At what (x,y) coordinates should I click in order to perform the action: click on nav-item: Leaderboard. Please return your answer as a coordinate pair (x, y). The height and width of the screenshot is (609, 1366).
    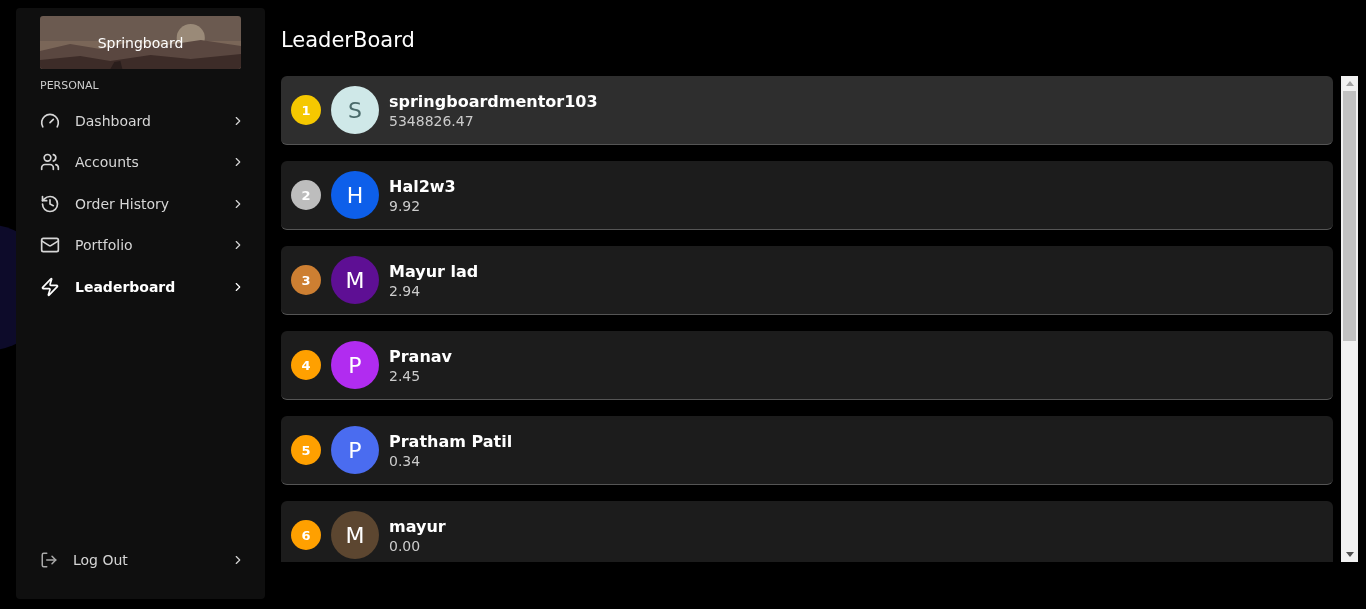
    Looking at the image, I should click on (140, 287).